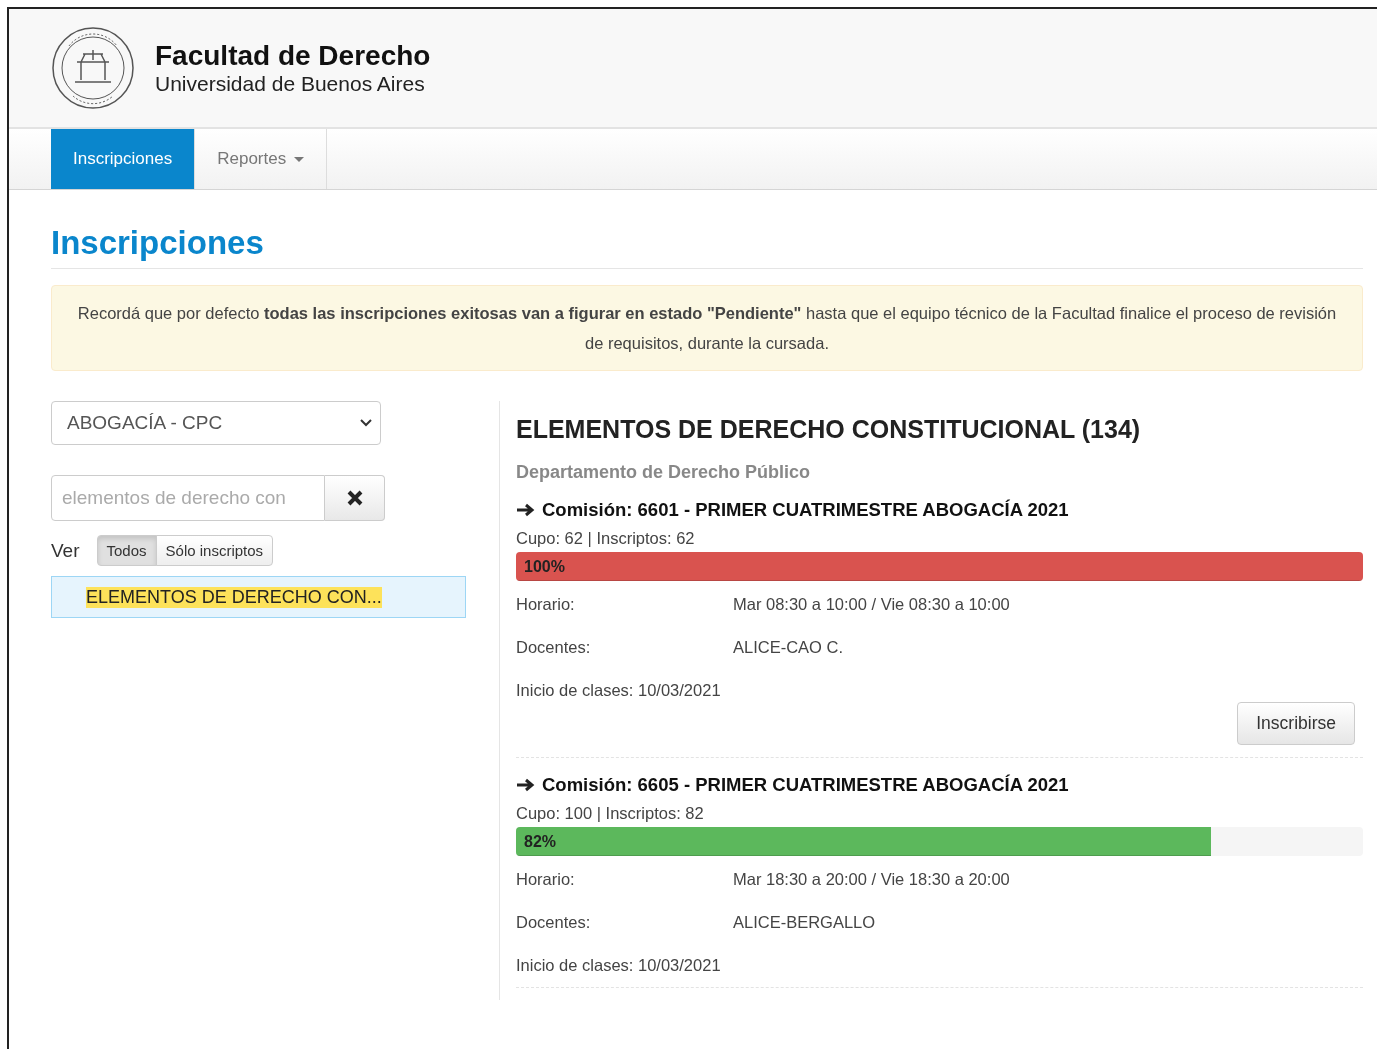  I want to click on progress-reading: 82%, so click(540, 841).